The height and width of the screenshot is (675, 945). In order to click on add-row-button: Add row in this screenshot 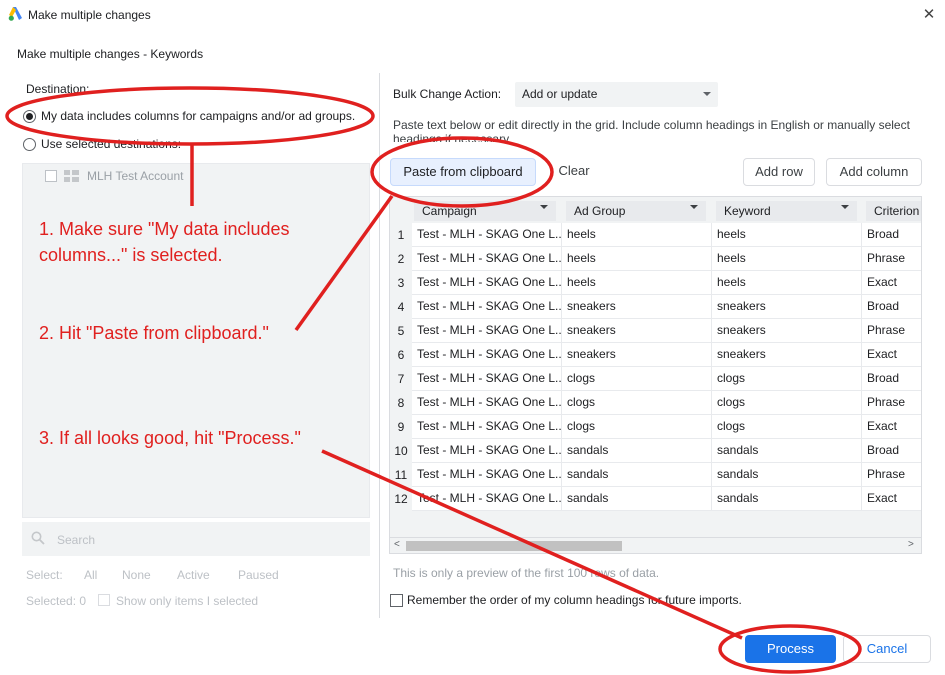, I will do `click(779, 172)`.